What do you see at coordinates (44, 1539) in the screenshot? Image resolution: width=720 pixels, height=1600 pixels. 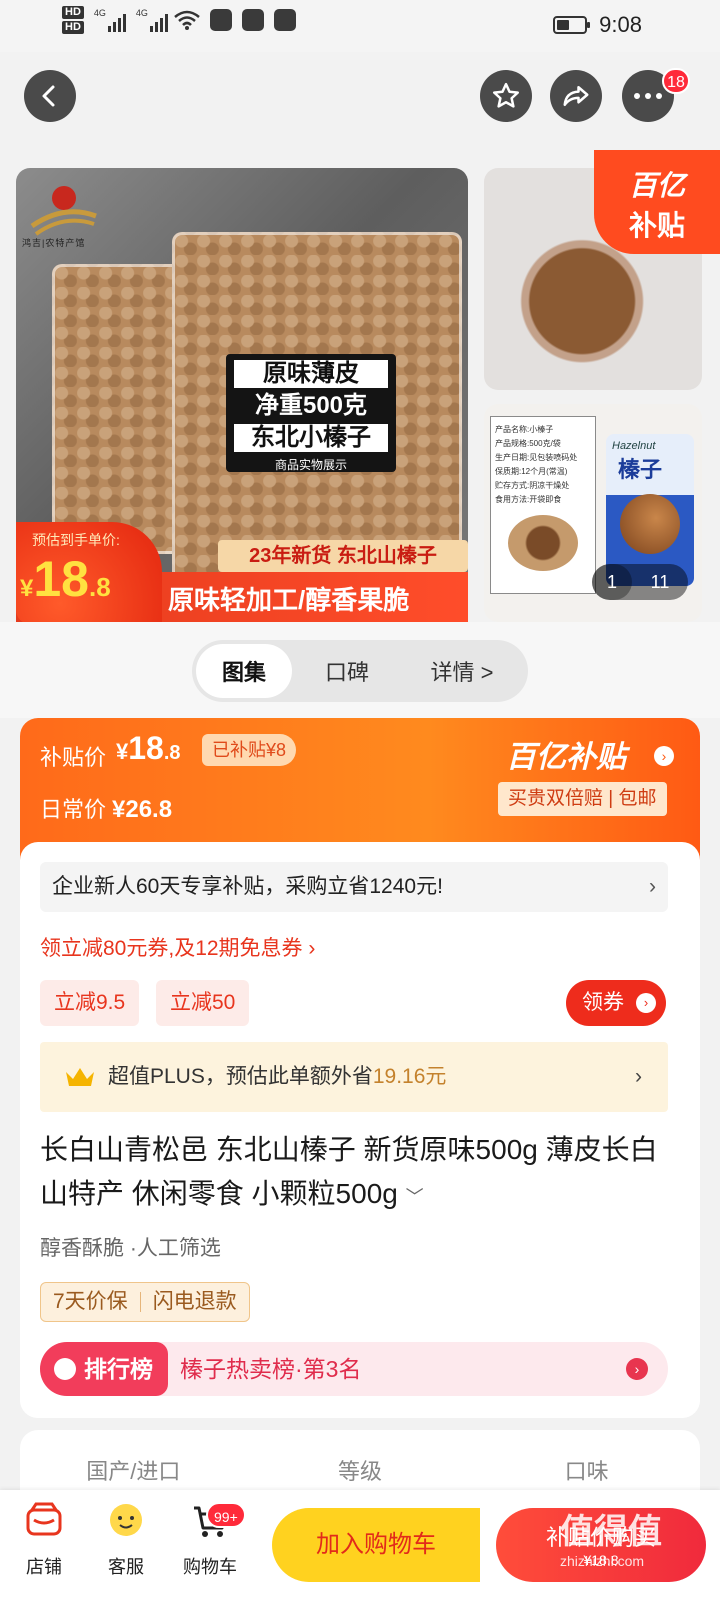 I see `shop-button: 店铺` at bounding box center [44, 1539].